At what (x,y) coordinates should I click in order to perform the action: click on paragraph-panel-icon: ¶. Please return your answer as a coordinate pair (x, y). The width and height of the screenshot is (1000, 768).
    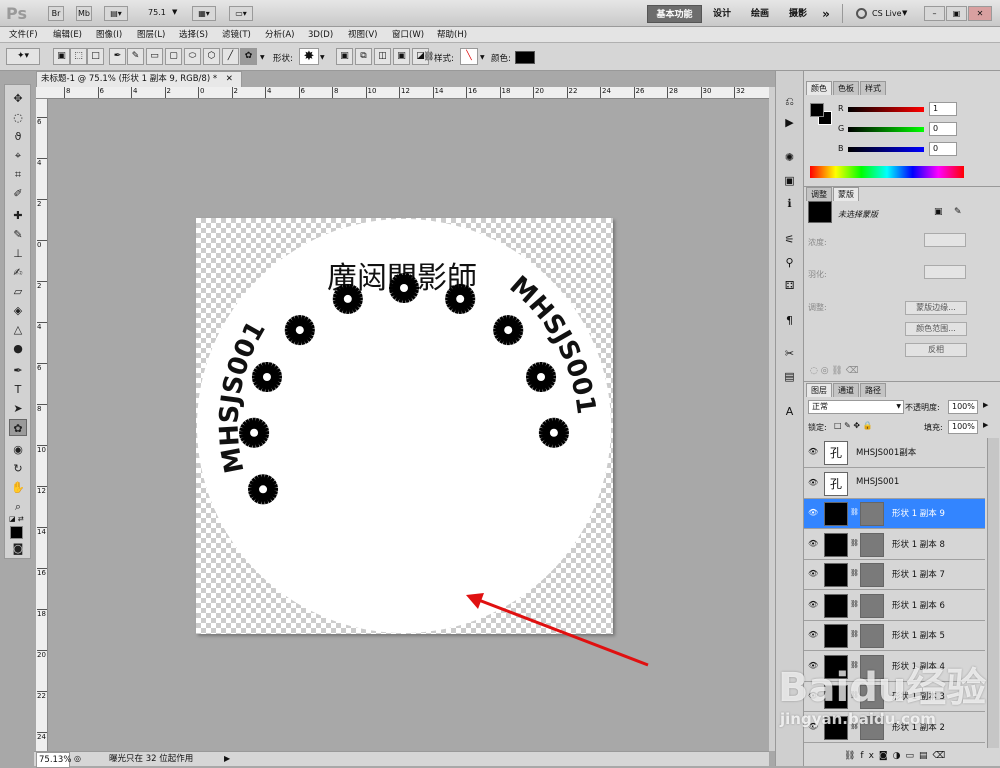
    Looking at the image, I should click on (789, 320).